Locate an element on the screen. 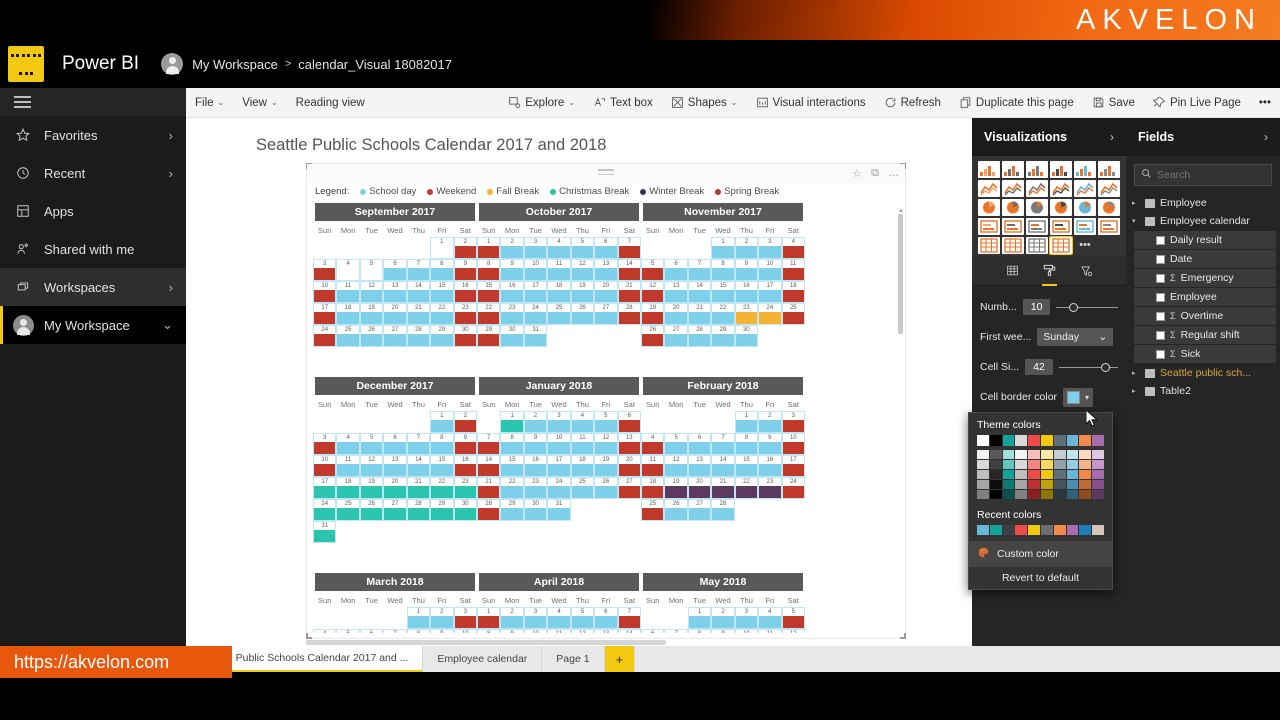 This screenshot has width=1280, height=720. calendar-day-cell: 13 is located at coordinates (676, 292).